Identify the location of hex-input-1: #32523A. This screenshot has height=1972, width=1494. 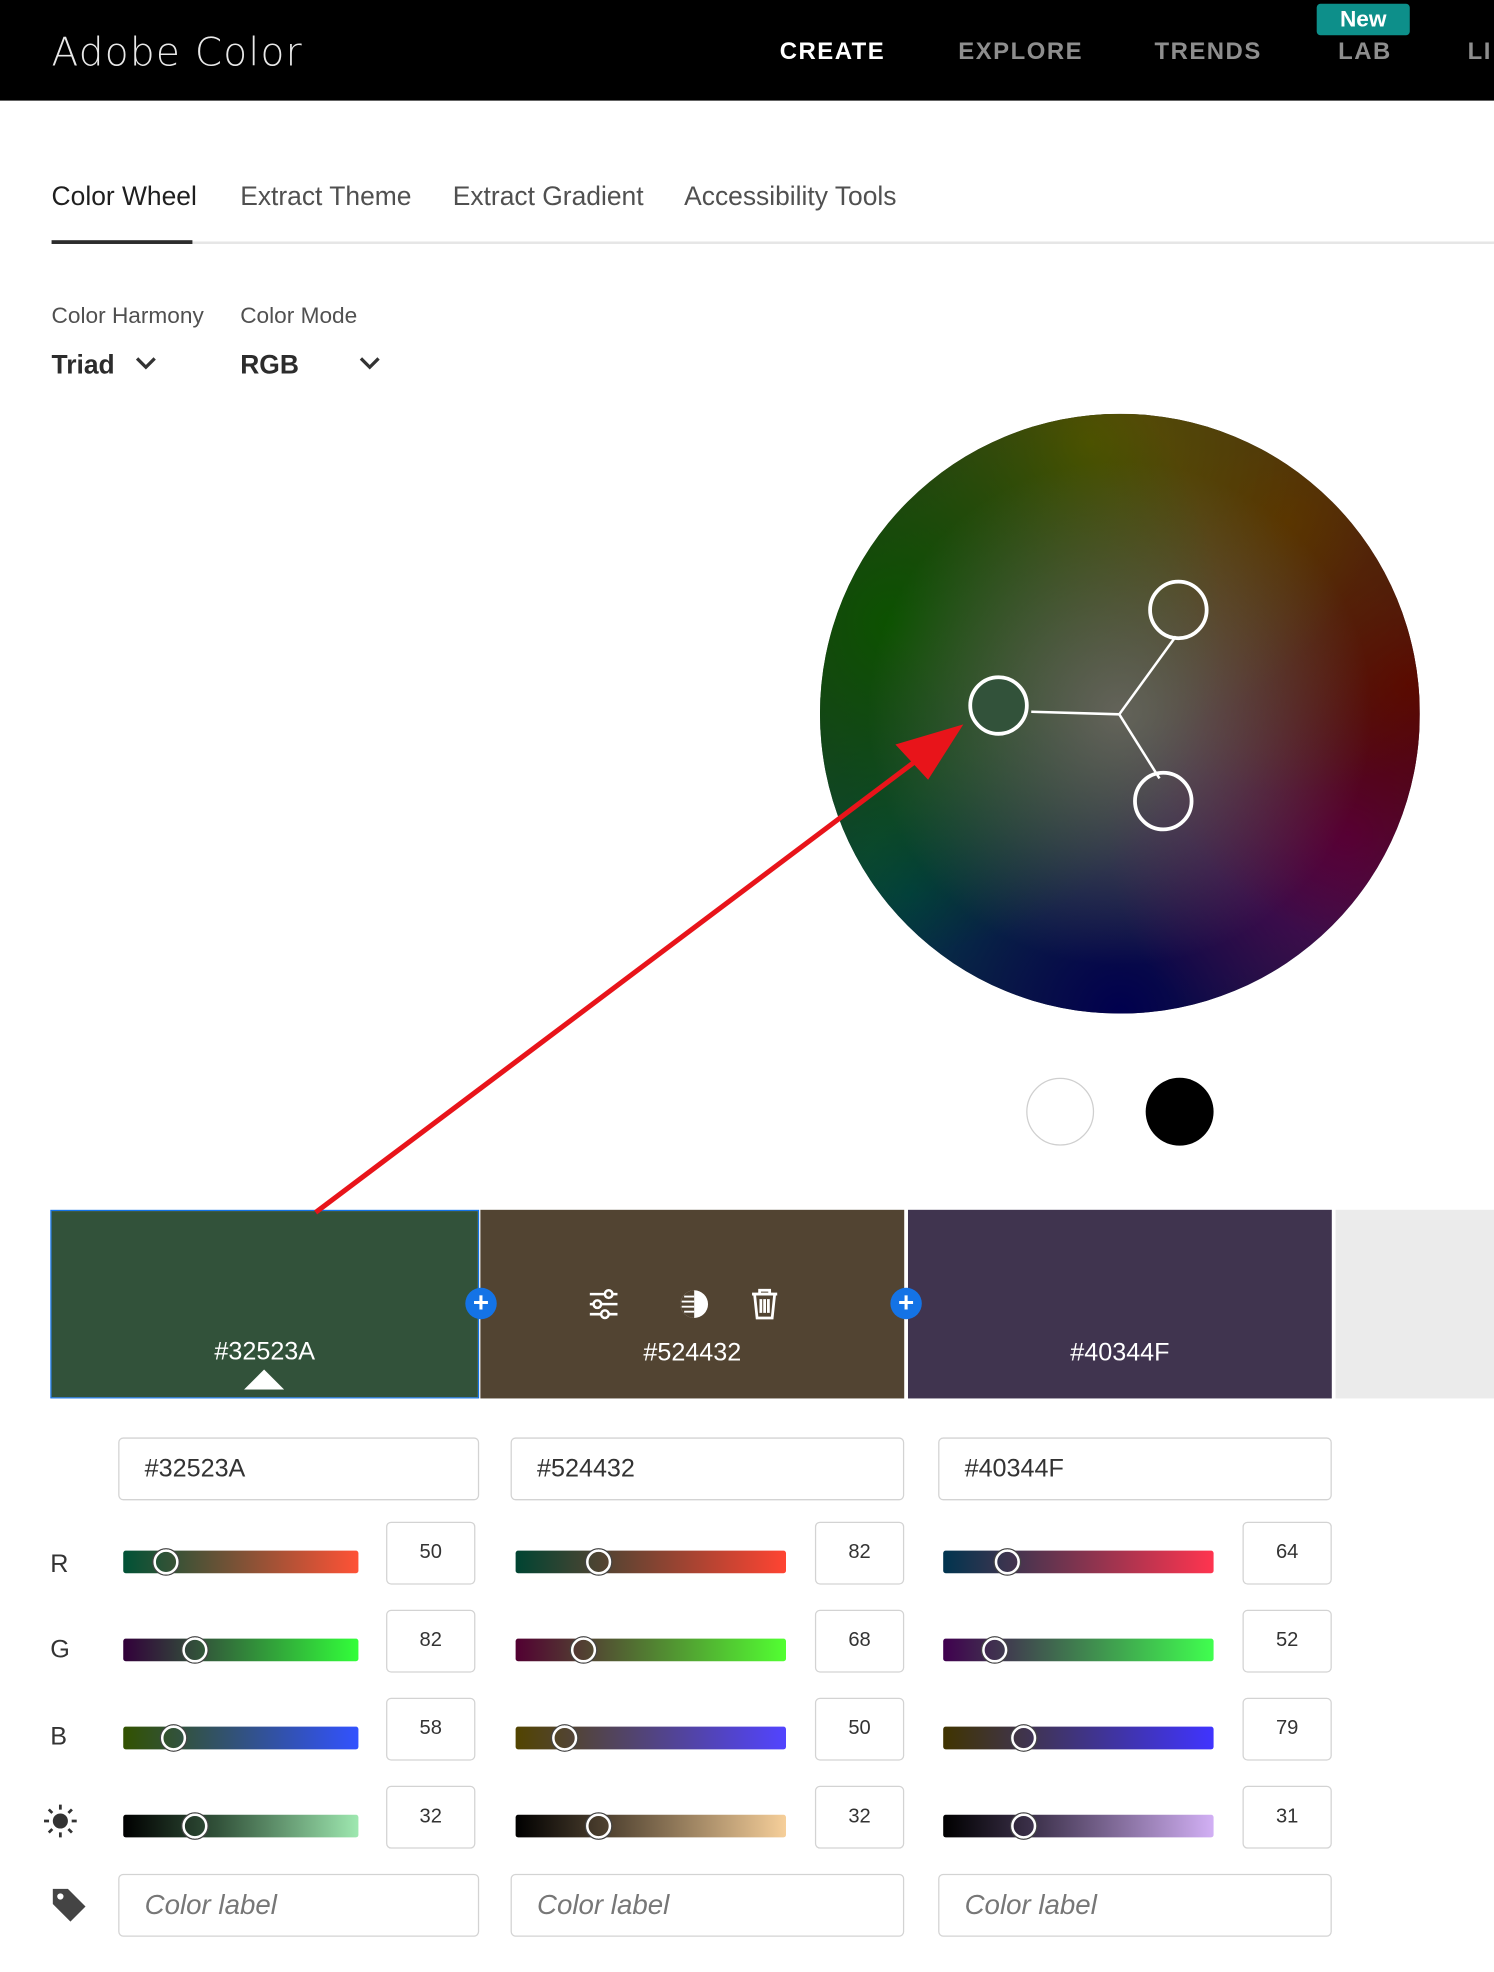
(299, 1469).